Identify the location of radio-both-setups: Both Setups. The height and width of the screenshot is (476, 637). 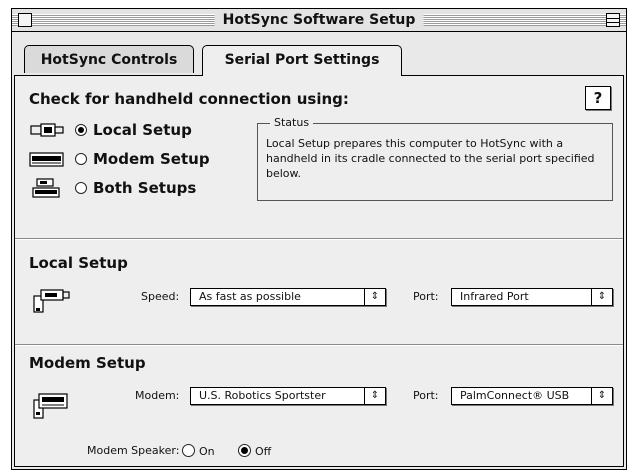
(112, 188).